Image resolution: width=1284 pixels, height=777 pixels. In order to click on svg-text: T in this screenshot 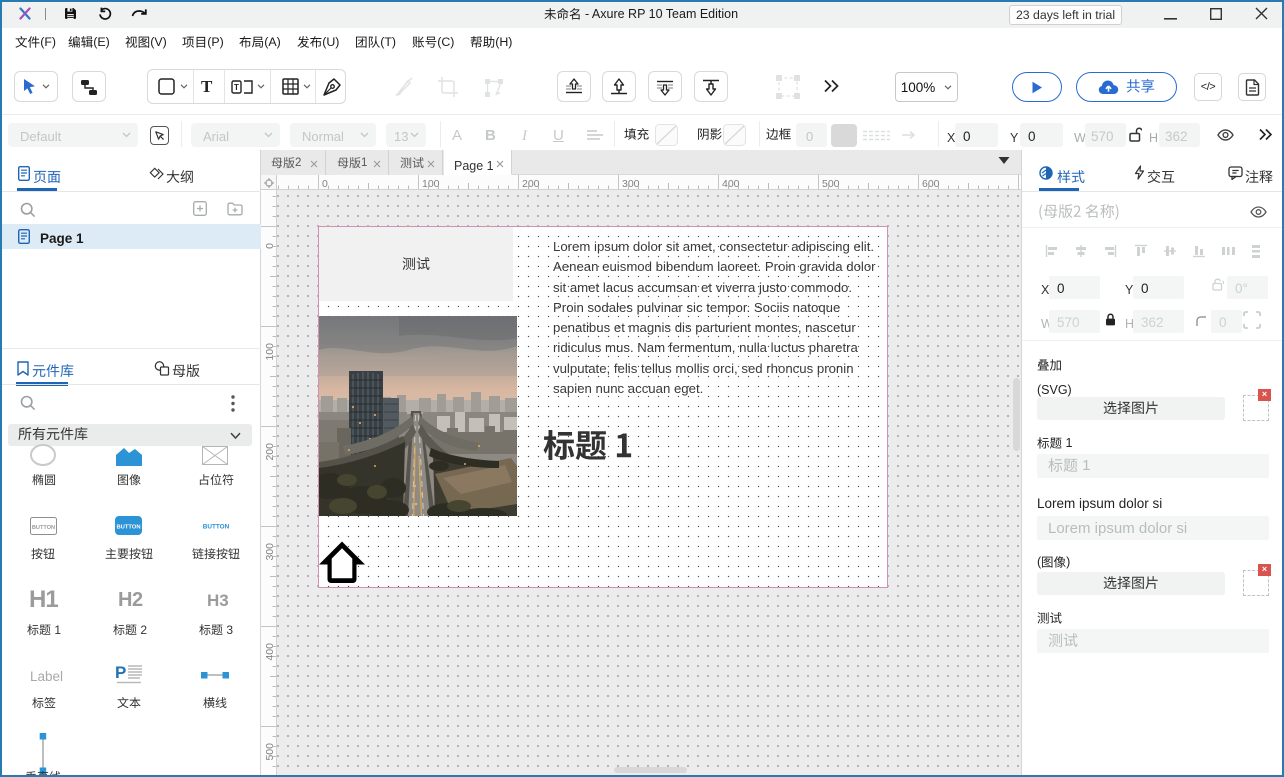, I will do `click(236, 87)`.